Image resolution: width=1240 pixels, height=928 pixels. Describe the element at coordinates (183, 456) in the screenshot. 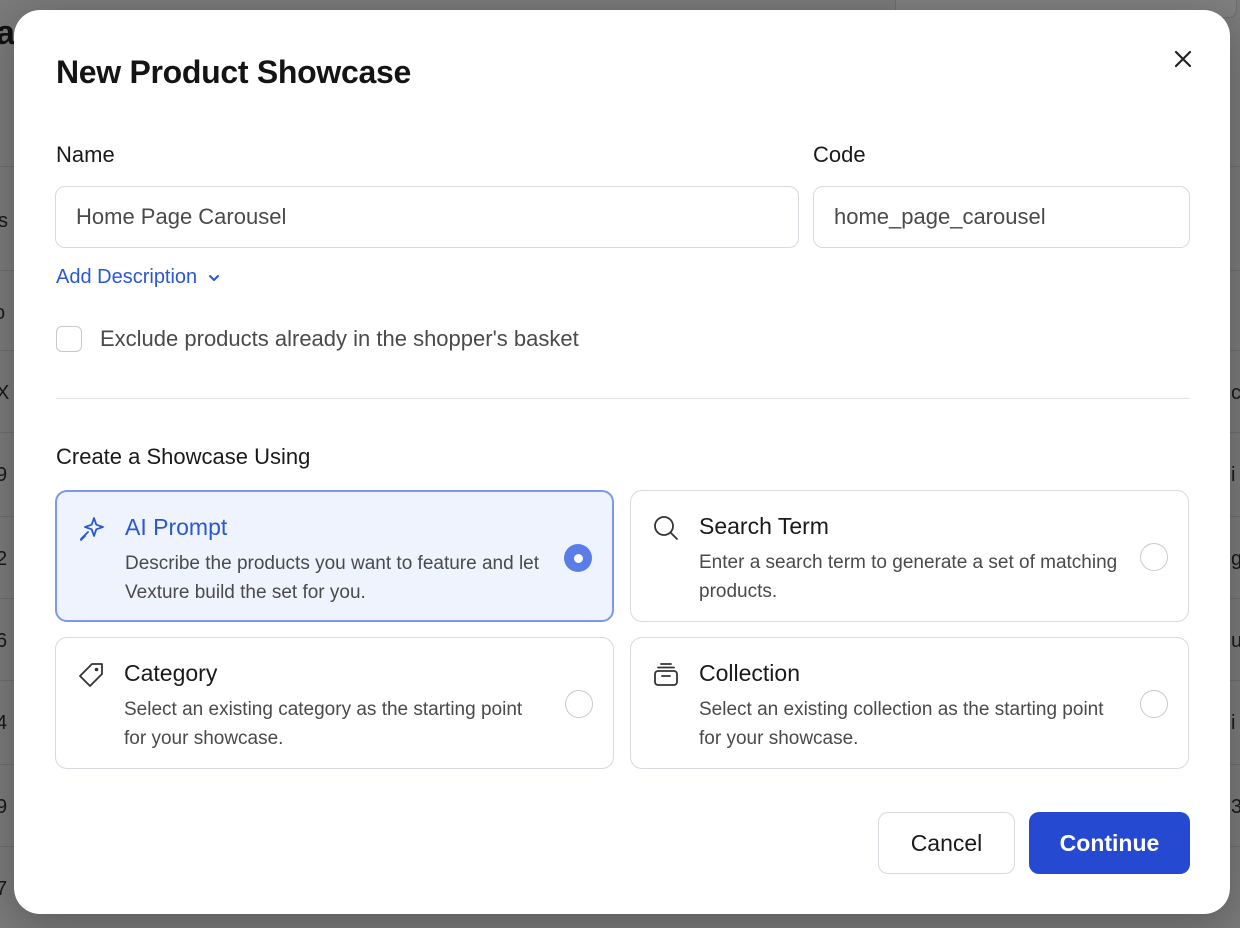

I see `create-using-label: Create a Showcase Using` at that location.